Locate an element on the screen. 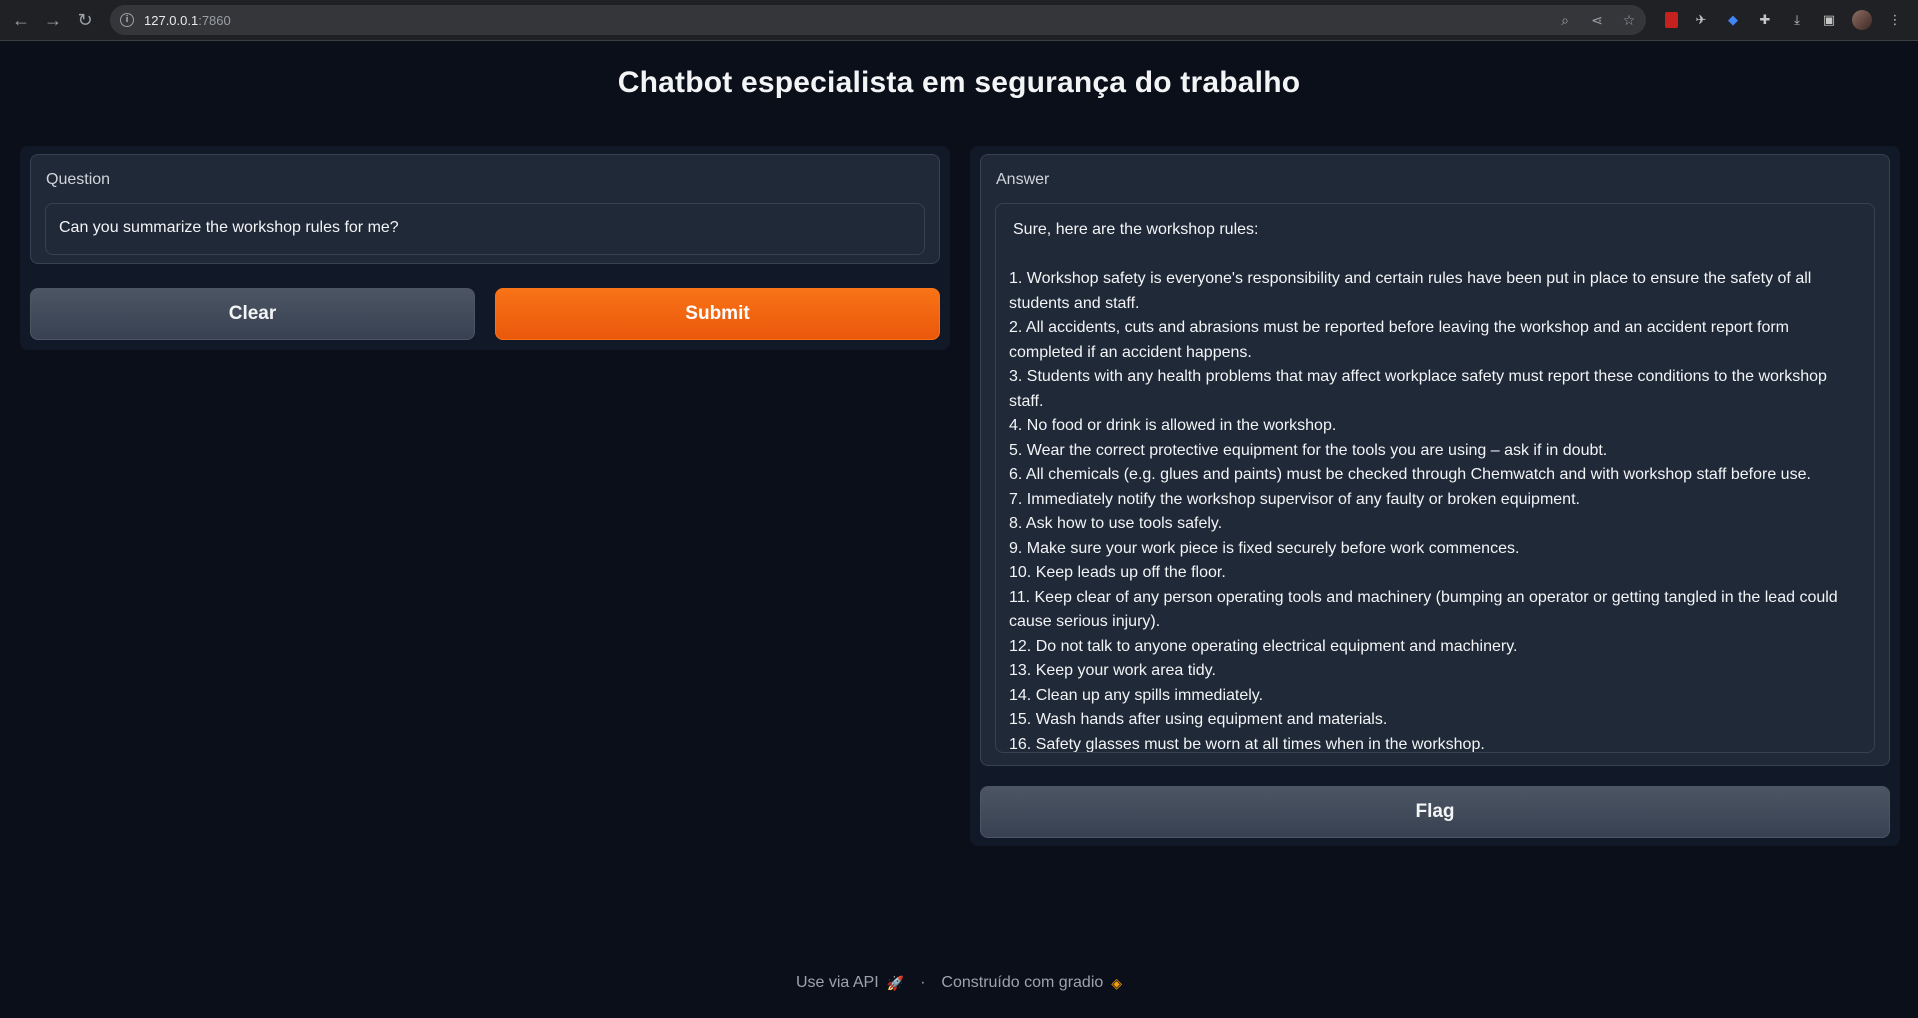 Image resolution: width=1918 pixels, height=1018 pixels. share-icon: ⋖ is located at coordinates (1597, 20).